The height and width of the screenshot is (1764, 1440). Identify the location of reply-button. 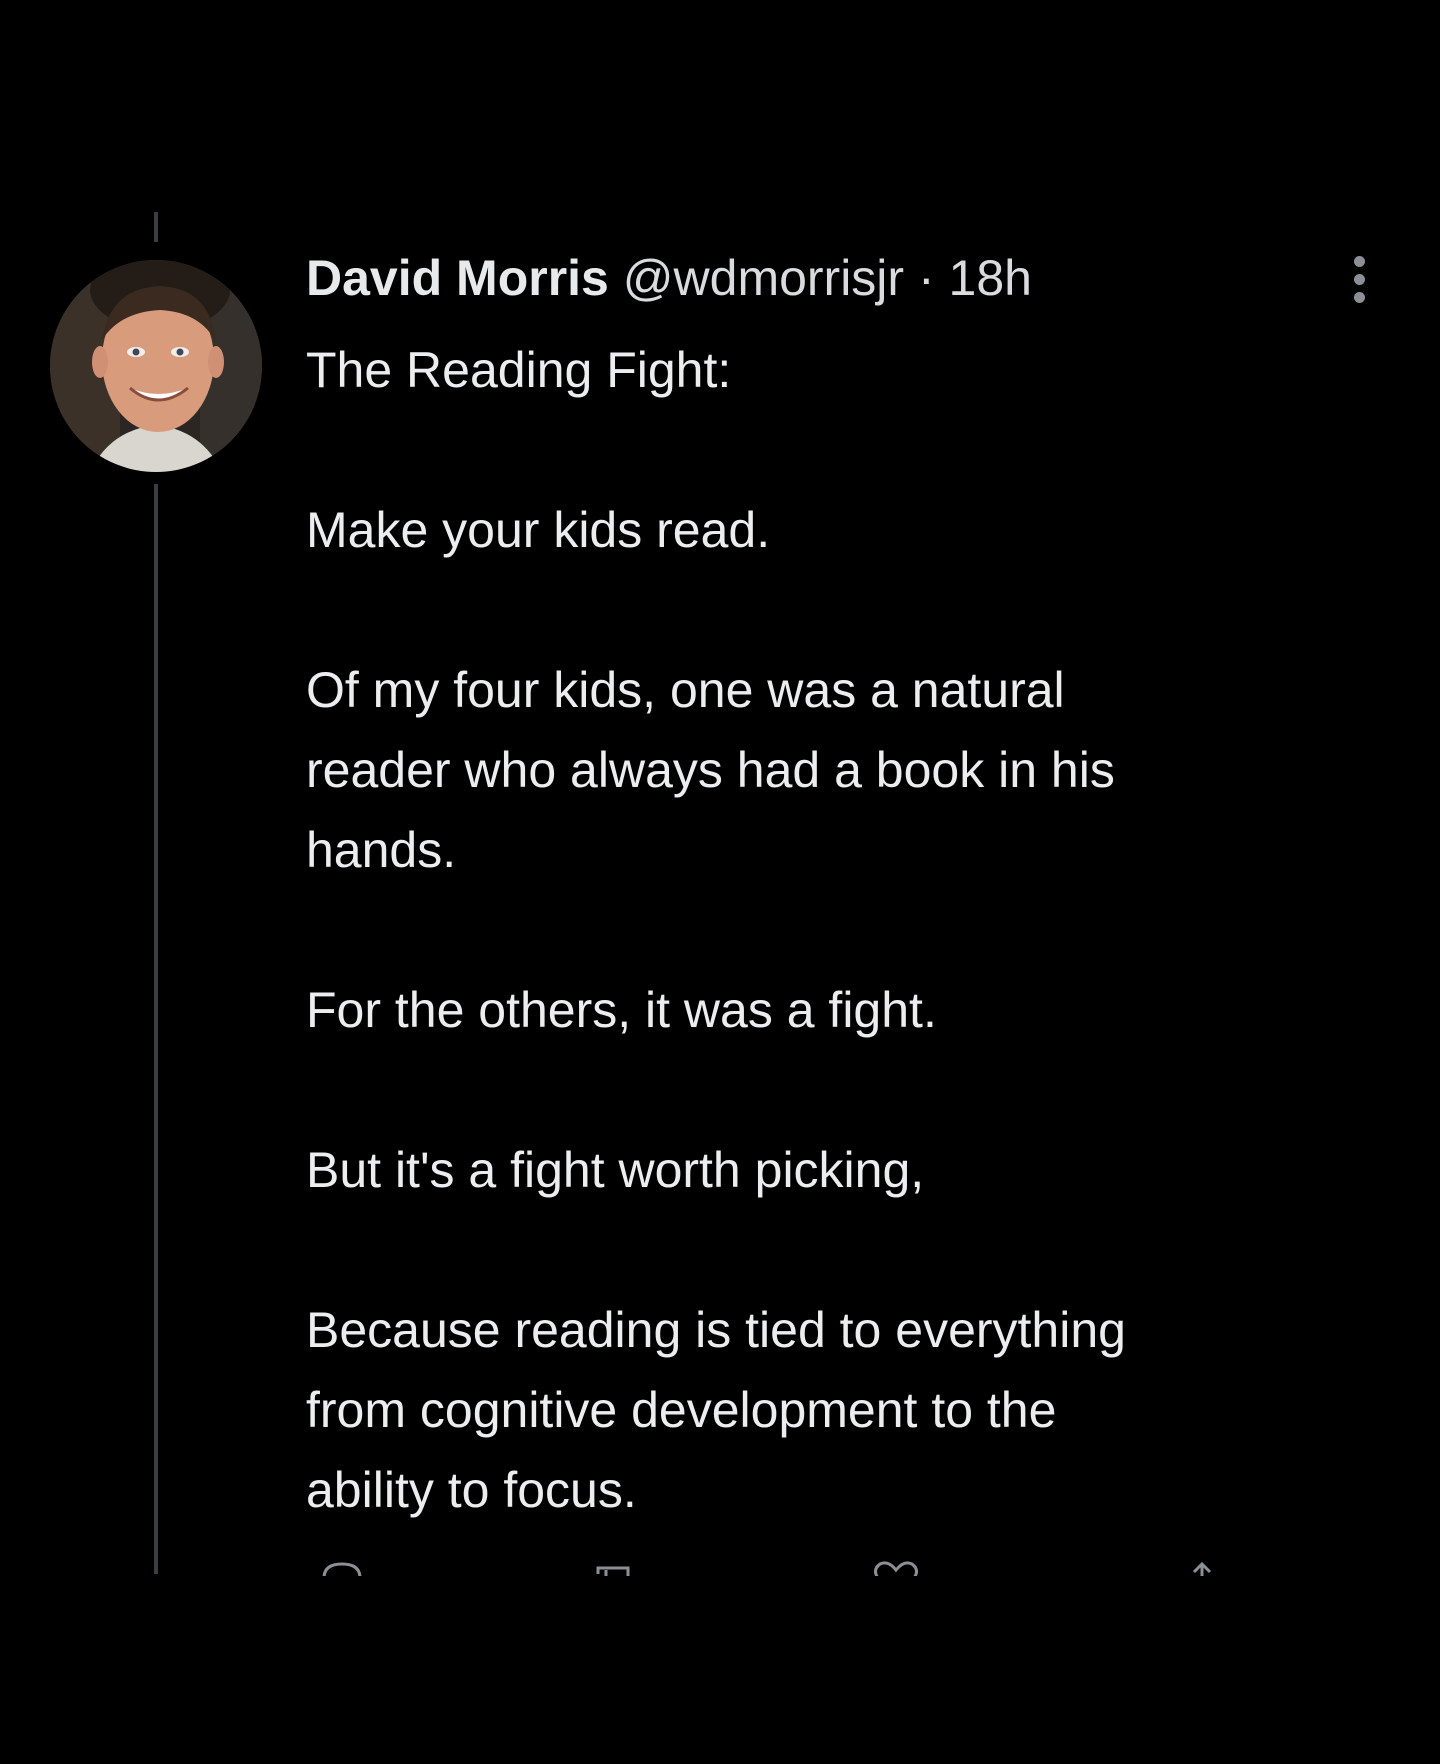
(342, 1568).